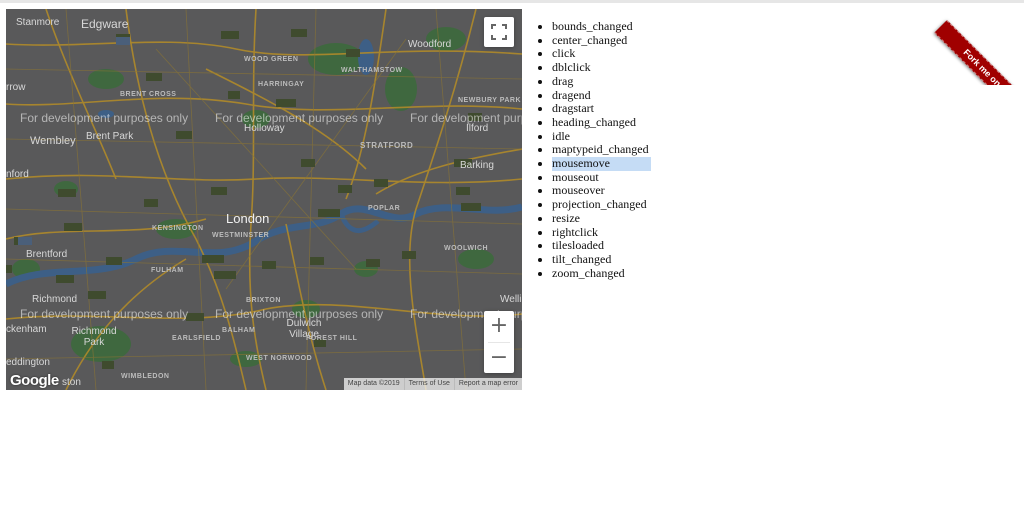  What do you see at coordinates (38, 22) in the screenshot?
I see `map-place-label: Stanmore` at bounding box center [38, 22].